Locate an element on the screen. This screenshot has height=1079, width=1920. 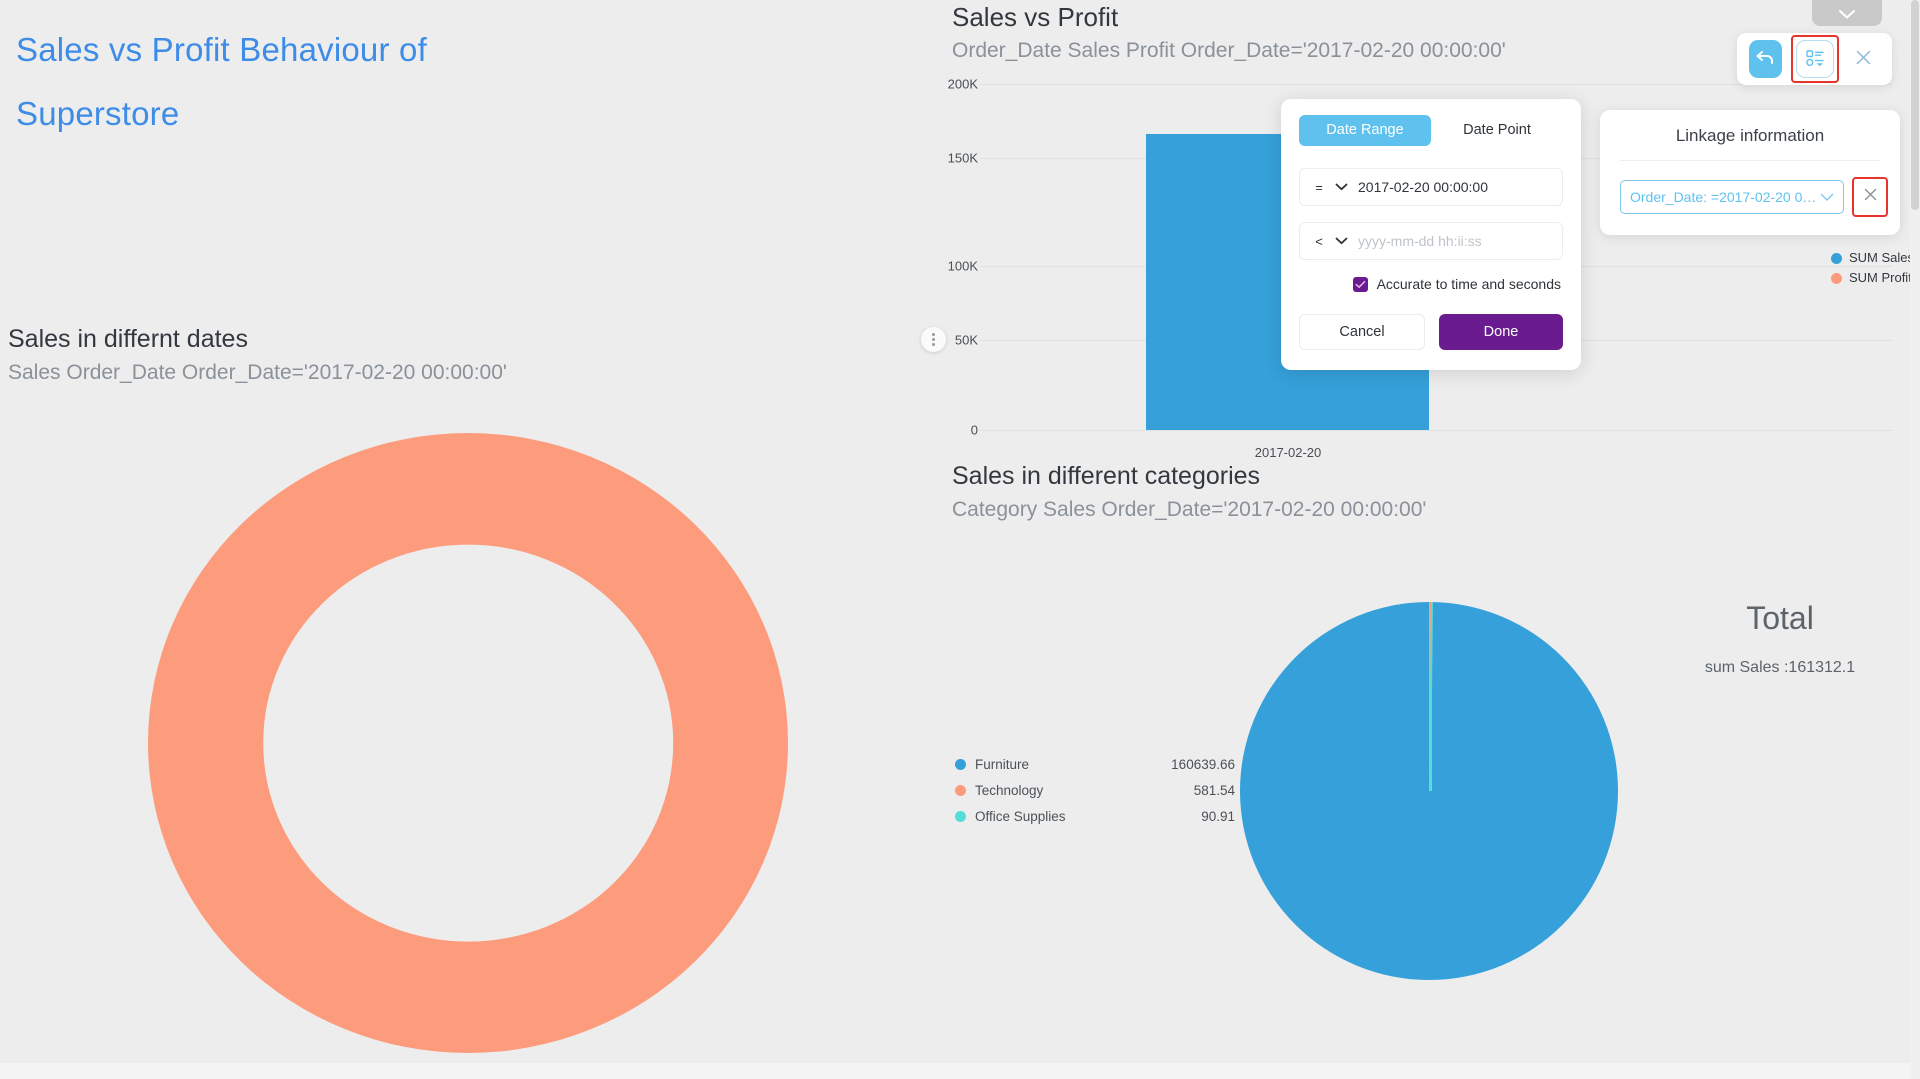
panel-drag-handle is located at coordinates (933, 339).